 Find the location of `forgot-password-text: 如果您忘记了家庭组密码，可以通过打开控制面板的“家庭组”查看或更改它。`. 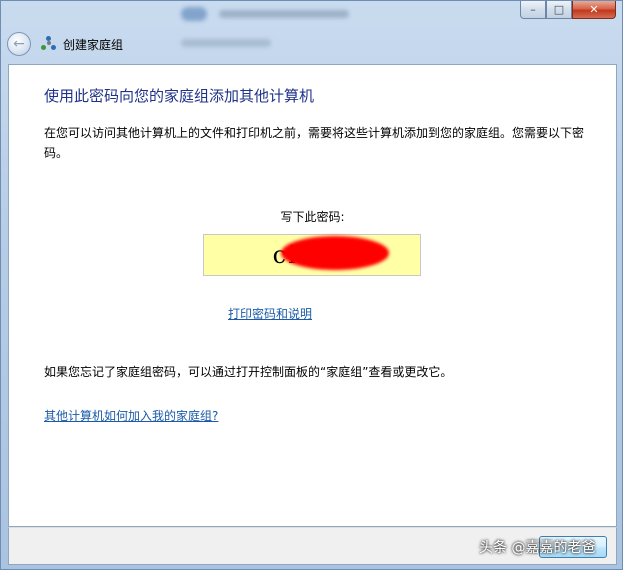

forgot-password-text: 如果您忘记了家庭组密码，可以通过打开控制面板的“家庭组”查看或更改它。 is located at coordinates (248, 372).